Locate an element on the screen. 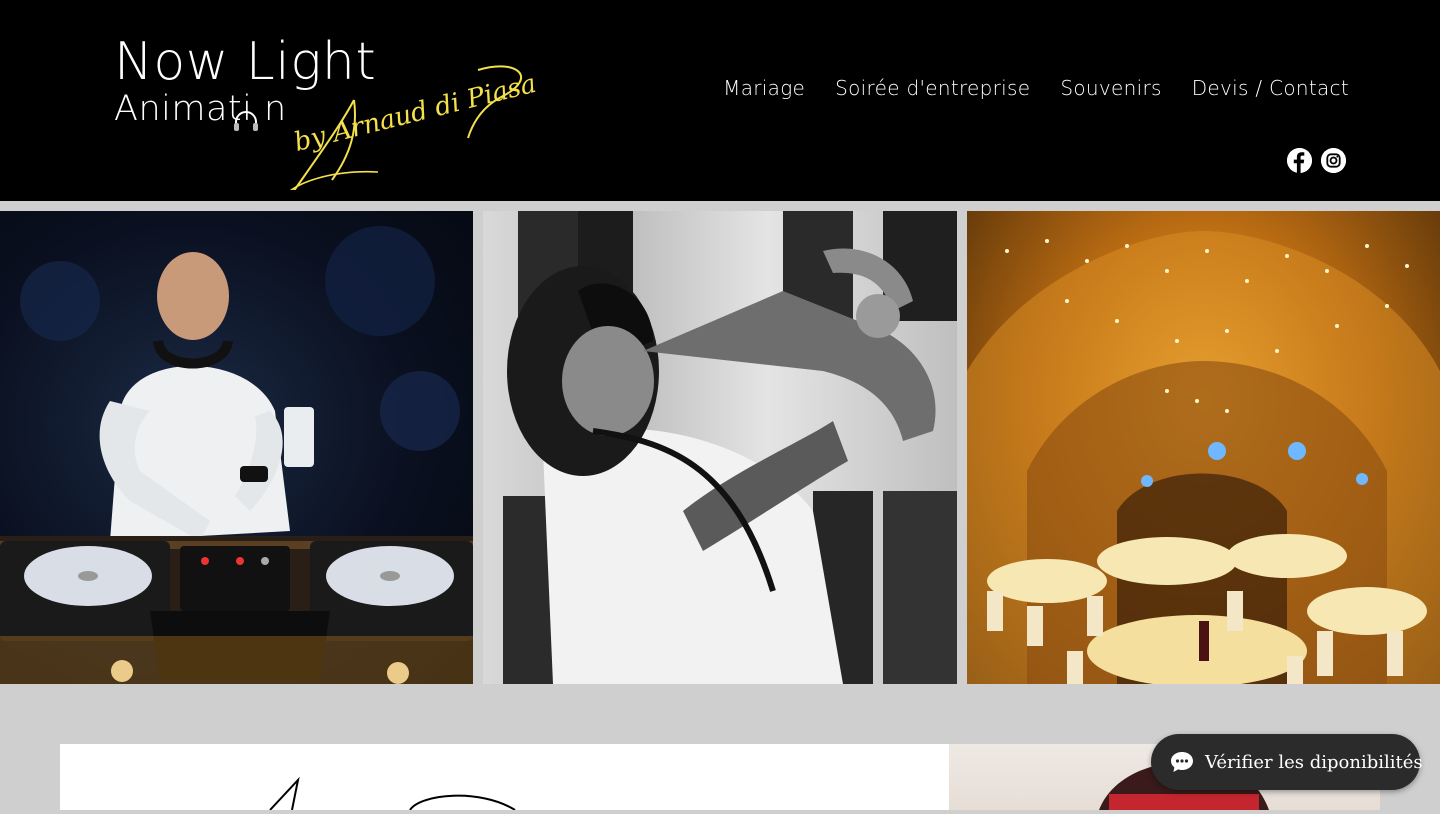 Image resolution: width=1440 pixels, height=814 pixels. about-card is located at coordinates (504, 777).